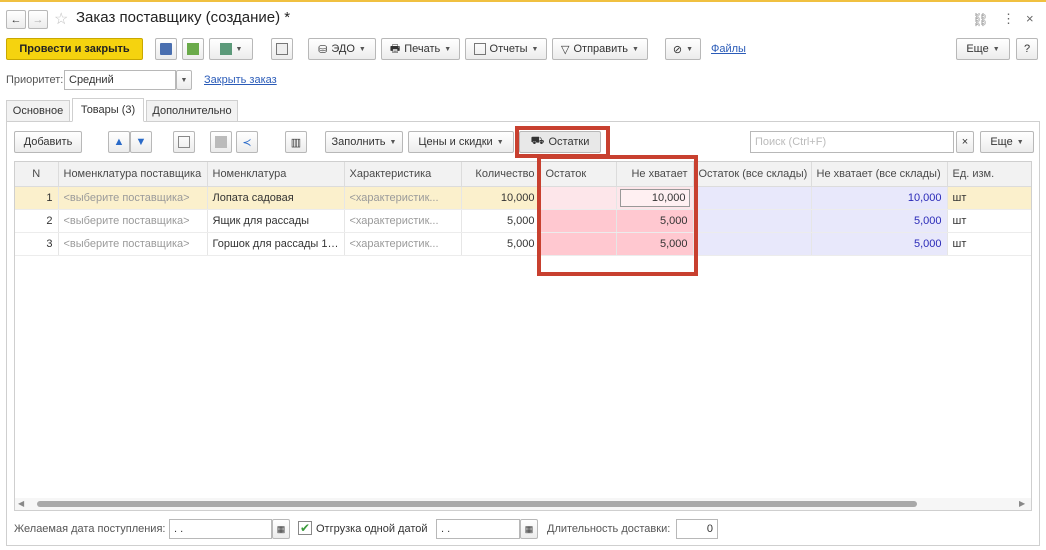  I want to click on highlight-stock-columns-frame, so click(617, 215).